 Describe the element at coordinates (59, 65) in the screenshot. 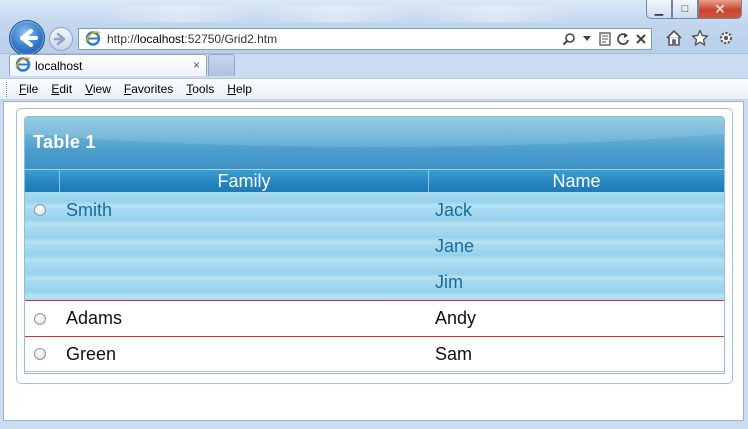

I see `tab-title: localhost` at that location.